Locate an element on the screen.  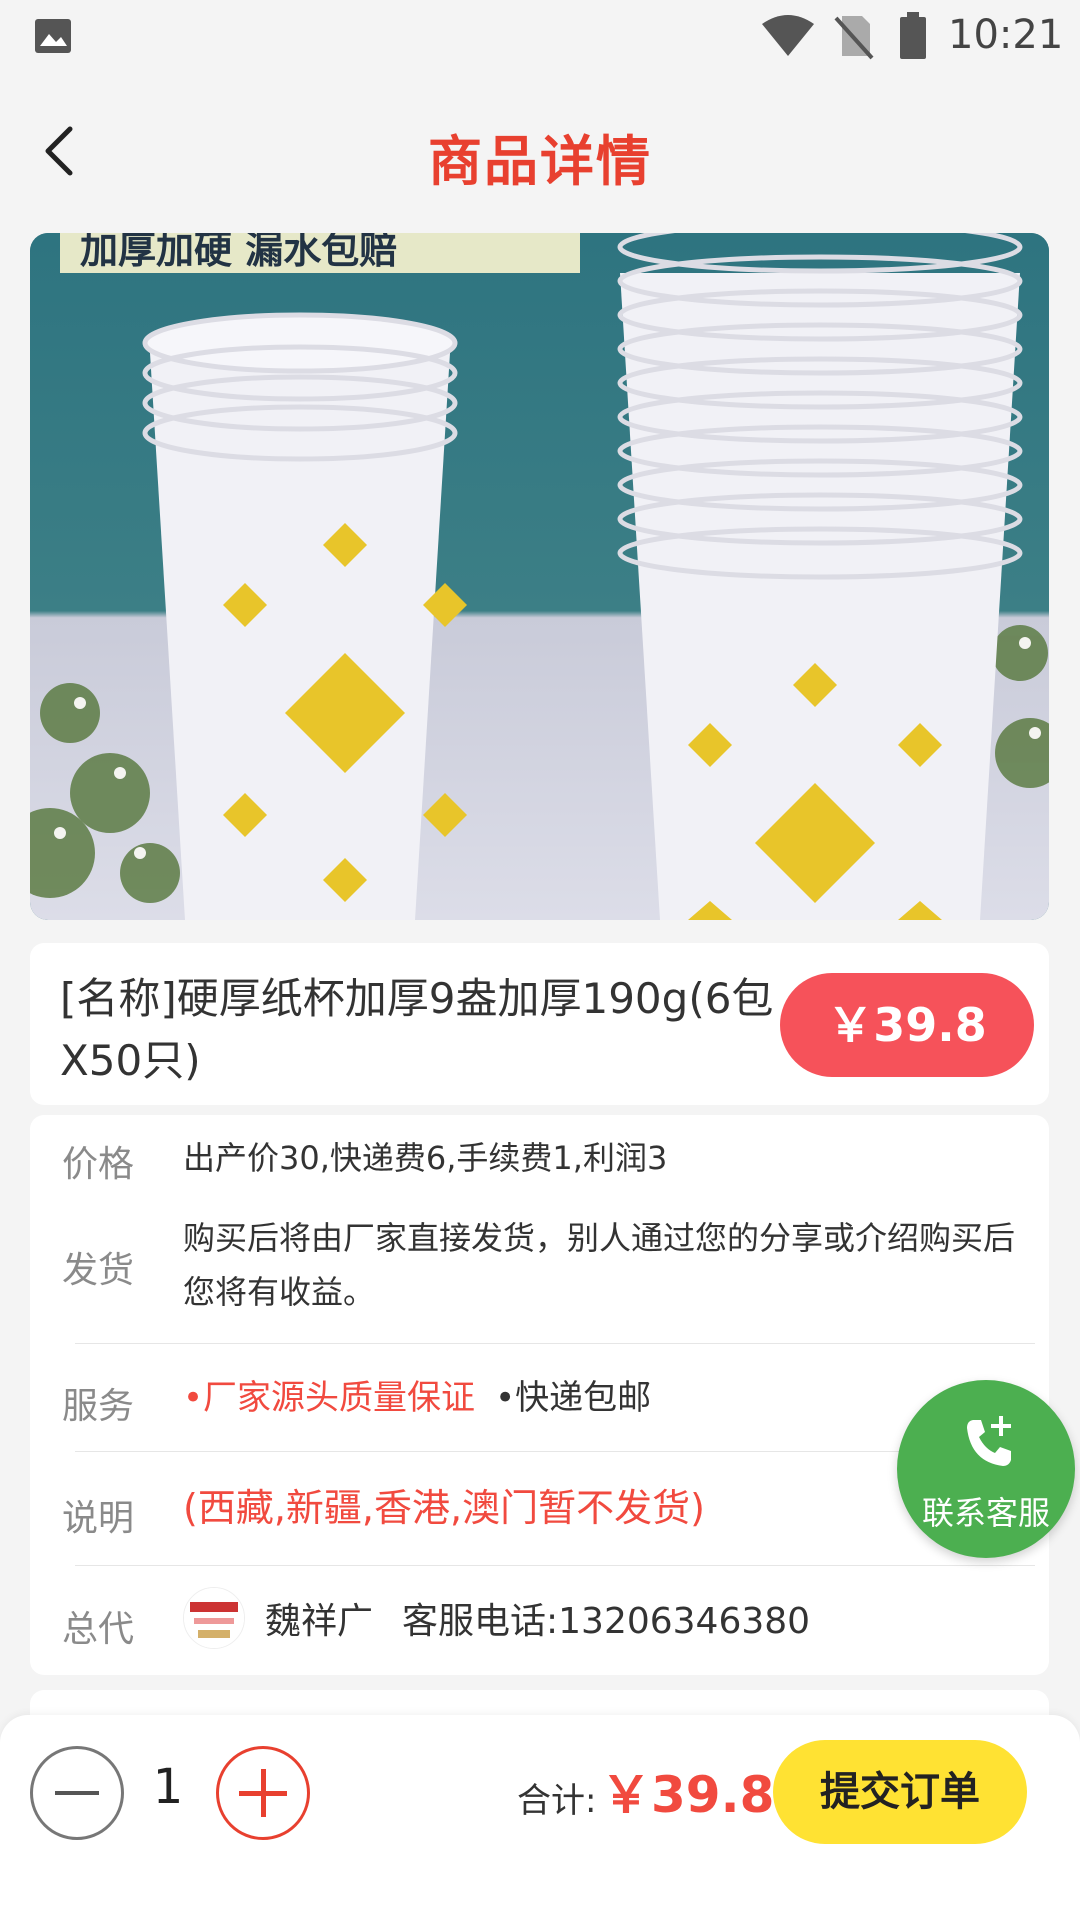
submit-order-button: 提交订单 is located at coordinates (900, 1792).